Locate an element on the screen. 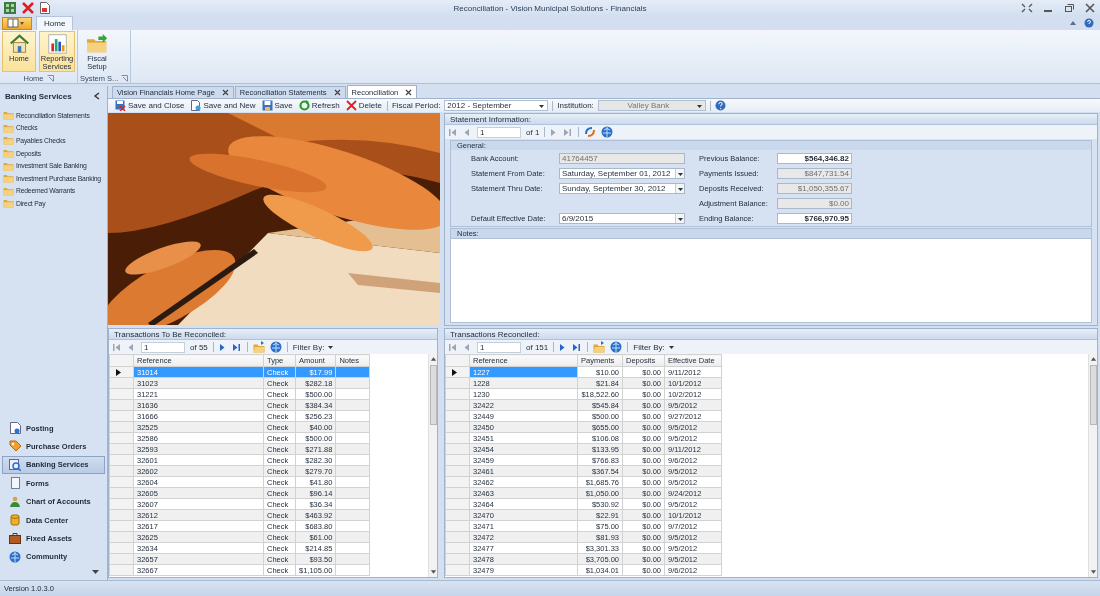  page-count: of 1 is located at coordinates (533, 132).